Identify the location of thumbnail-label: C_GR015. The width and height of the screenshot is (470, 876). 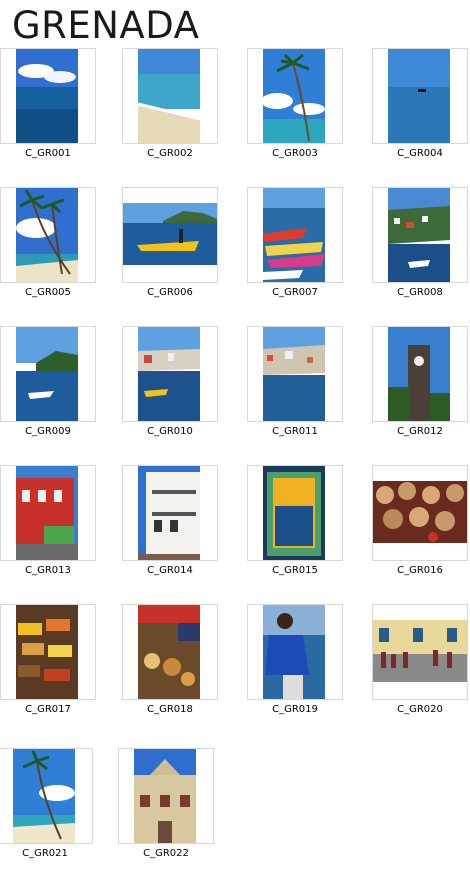
(295, 570).